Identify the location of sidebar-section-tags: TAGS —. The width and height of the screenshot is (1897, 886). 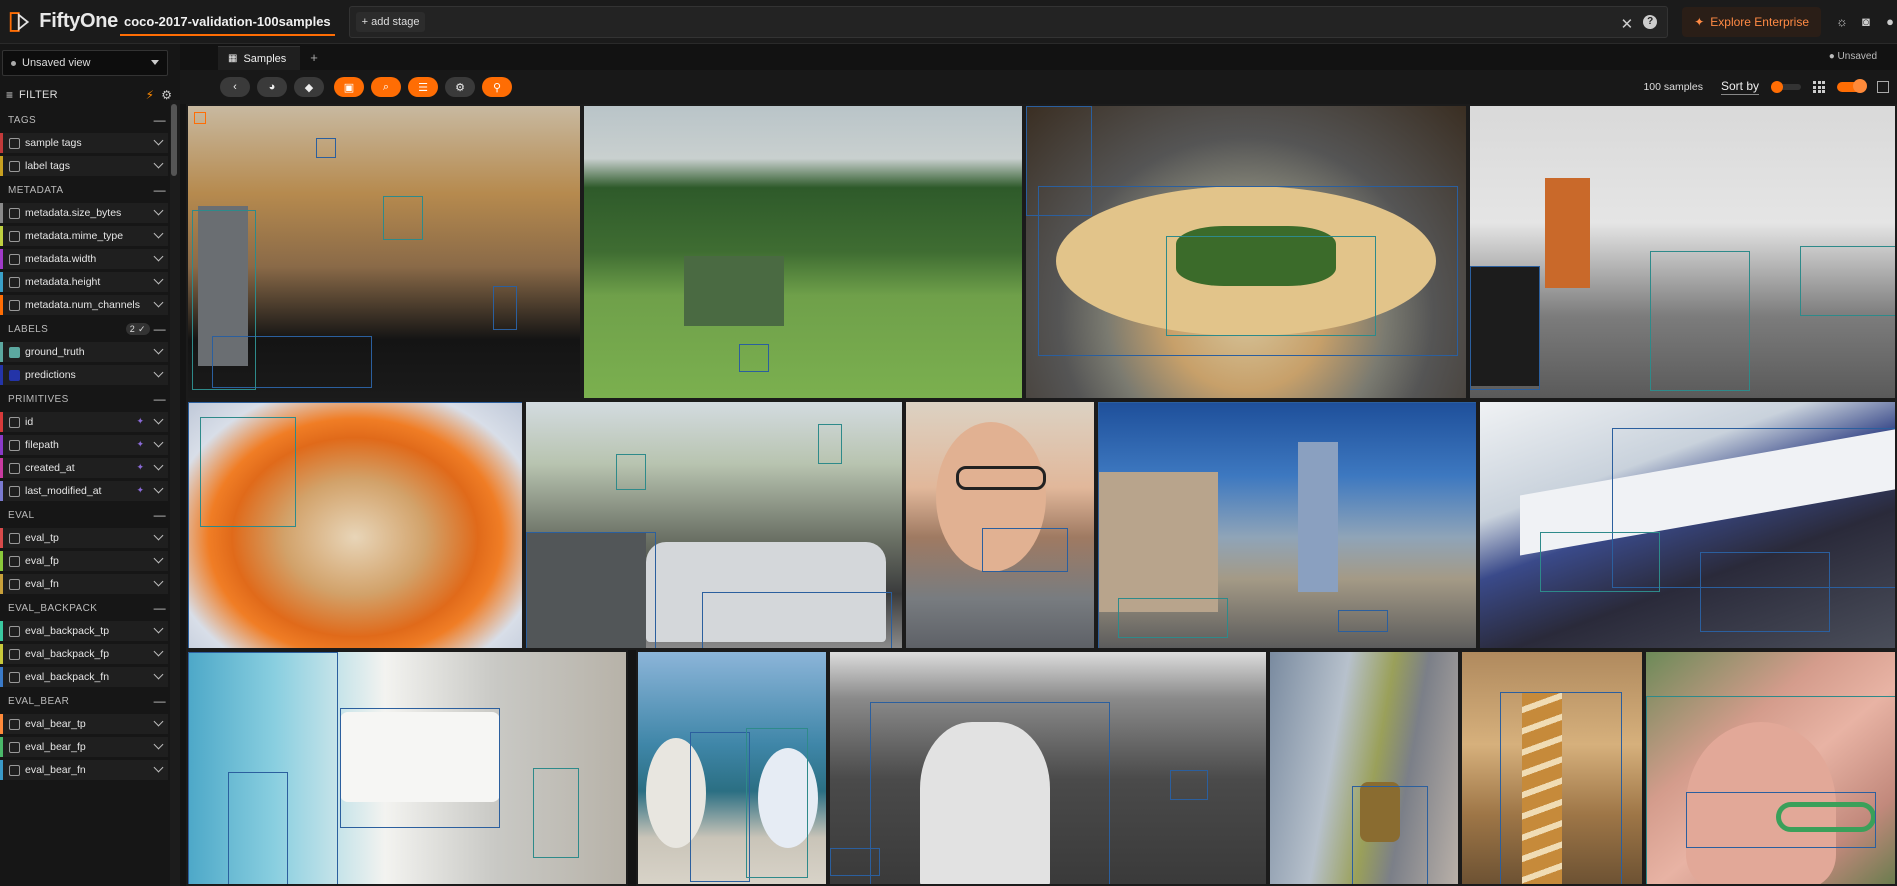
(90, 120).